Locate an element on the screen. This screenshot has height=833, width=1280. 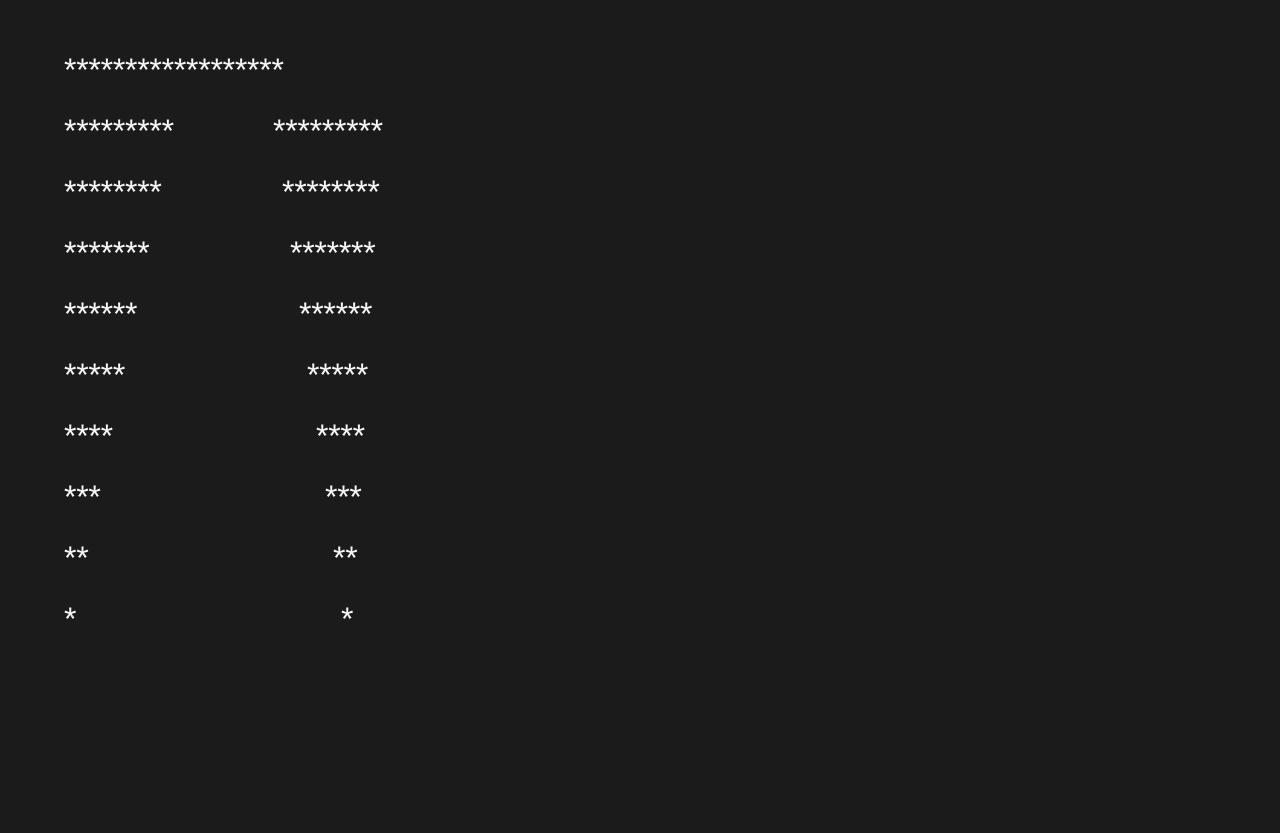
output-line-7: **** **** is located at coordinates (639, 436).